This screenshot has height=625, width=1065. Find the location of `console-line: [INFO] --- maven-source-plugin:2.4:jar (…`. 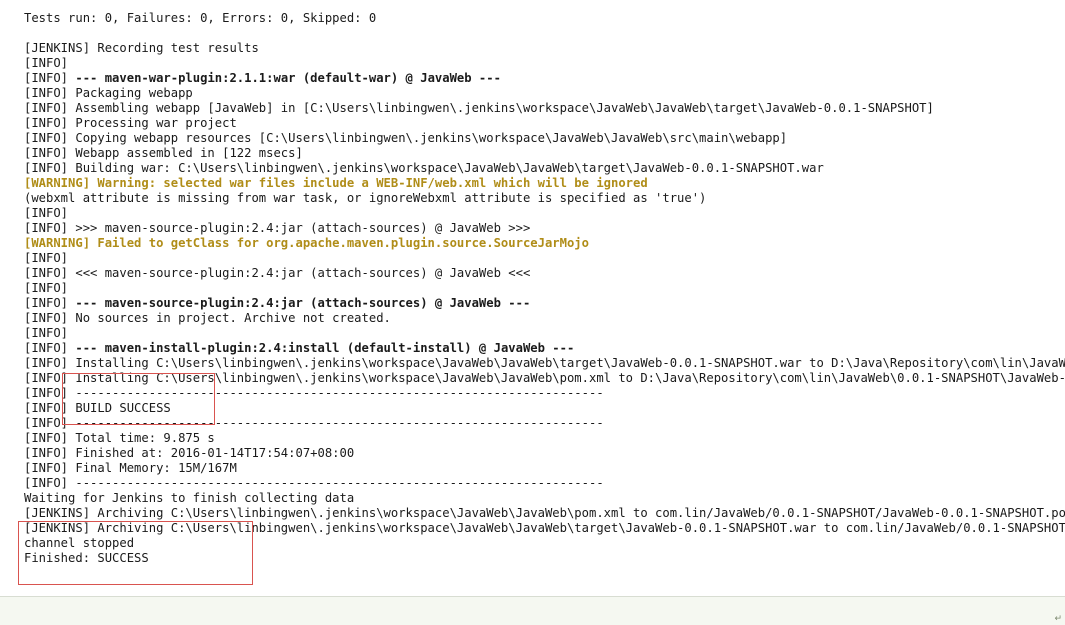

console-line: [INFO] --- maven-source-plugin:2.4:jar (… is located at coordinates (277, 303).